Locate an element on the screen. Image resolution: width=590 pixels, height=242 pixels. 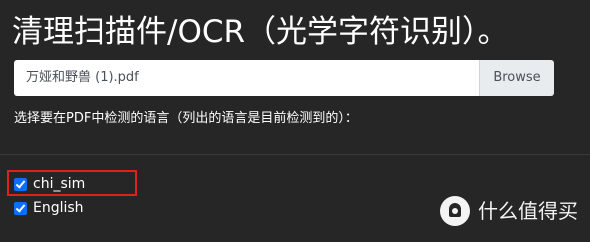
language-instruction: 选择要在PDF中检测的语言（列出的语言是目前检测到的）： is located at coordinates (186, 118).